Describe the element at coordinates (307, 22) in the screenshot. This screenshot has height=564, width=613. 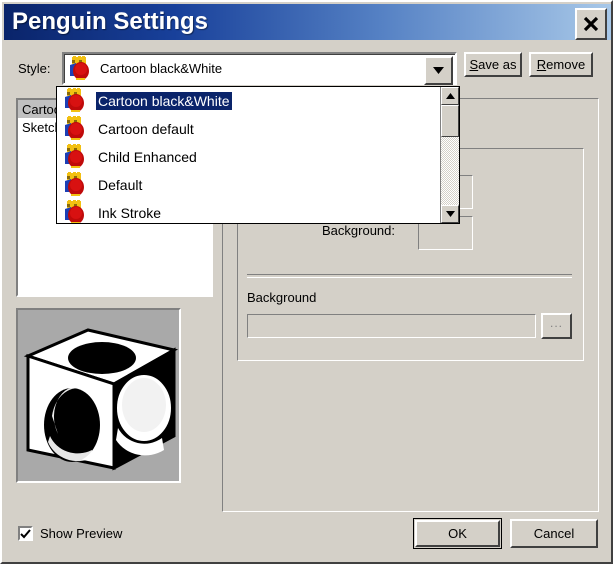
I see `title-bar: Penguin Settings` at that location.